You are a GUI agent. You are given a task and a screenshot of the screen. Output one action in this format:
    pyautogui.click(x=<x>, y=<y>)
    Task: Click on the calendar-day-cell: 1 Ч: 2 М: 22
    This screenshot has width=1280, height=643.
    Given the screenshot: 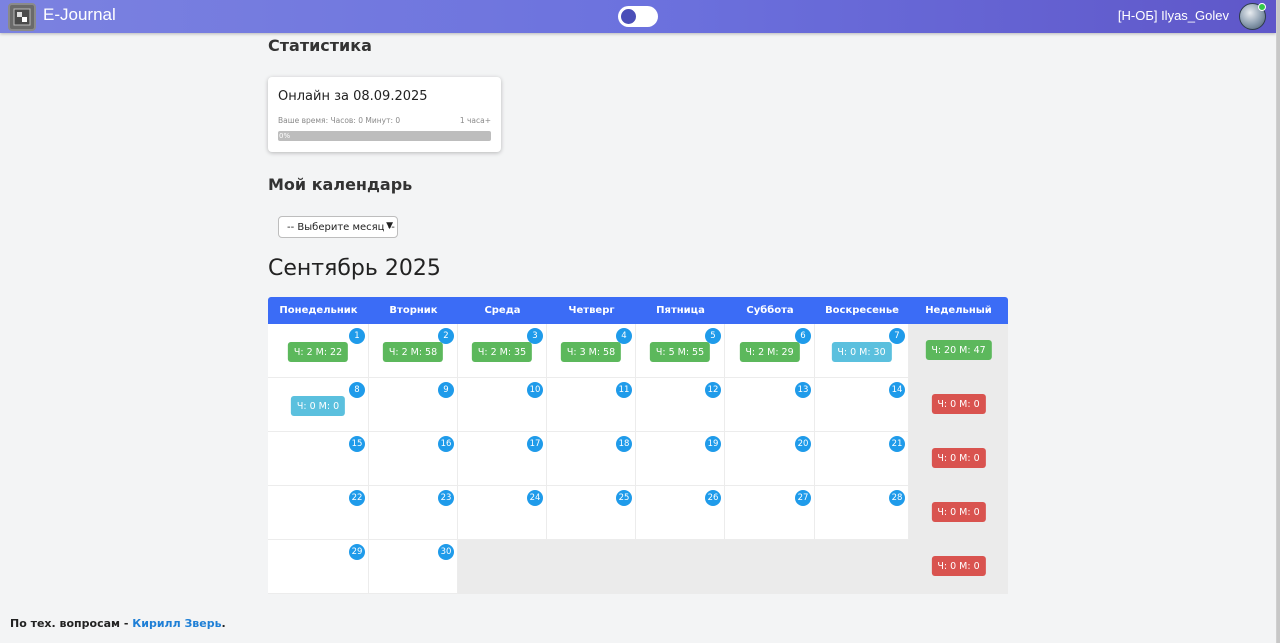 What is the action you would take?
    pyautogui.click(x=318, y=351)
    